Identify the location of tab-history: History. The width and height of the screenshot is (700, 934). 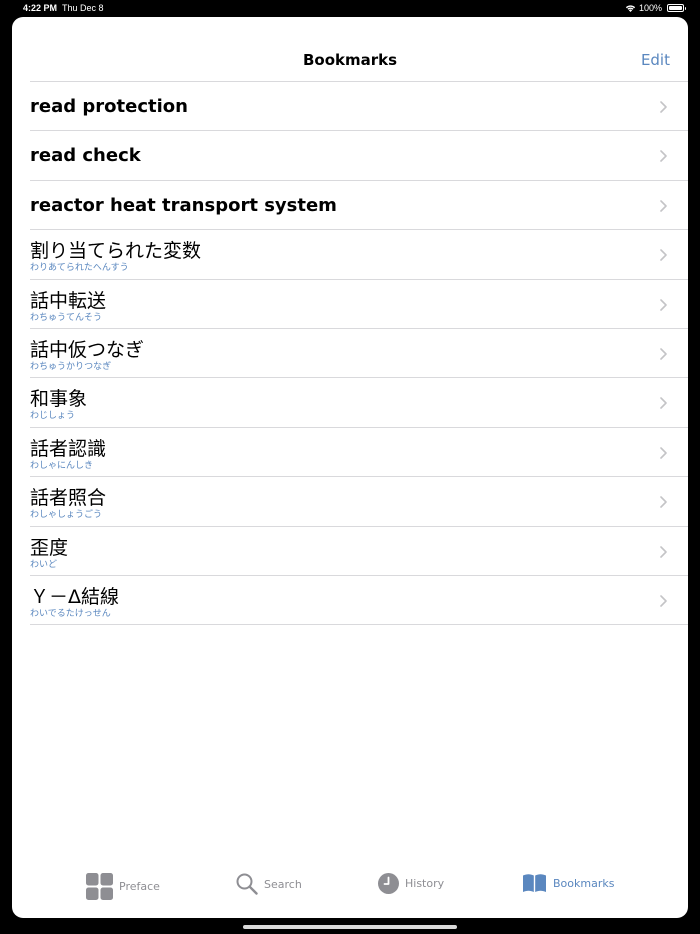
(411, 883).